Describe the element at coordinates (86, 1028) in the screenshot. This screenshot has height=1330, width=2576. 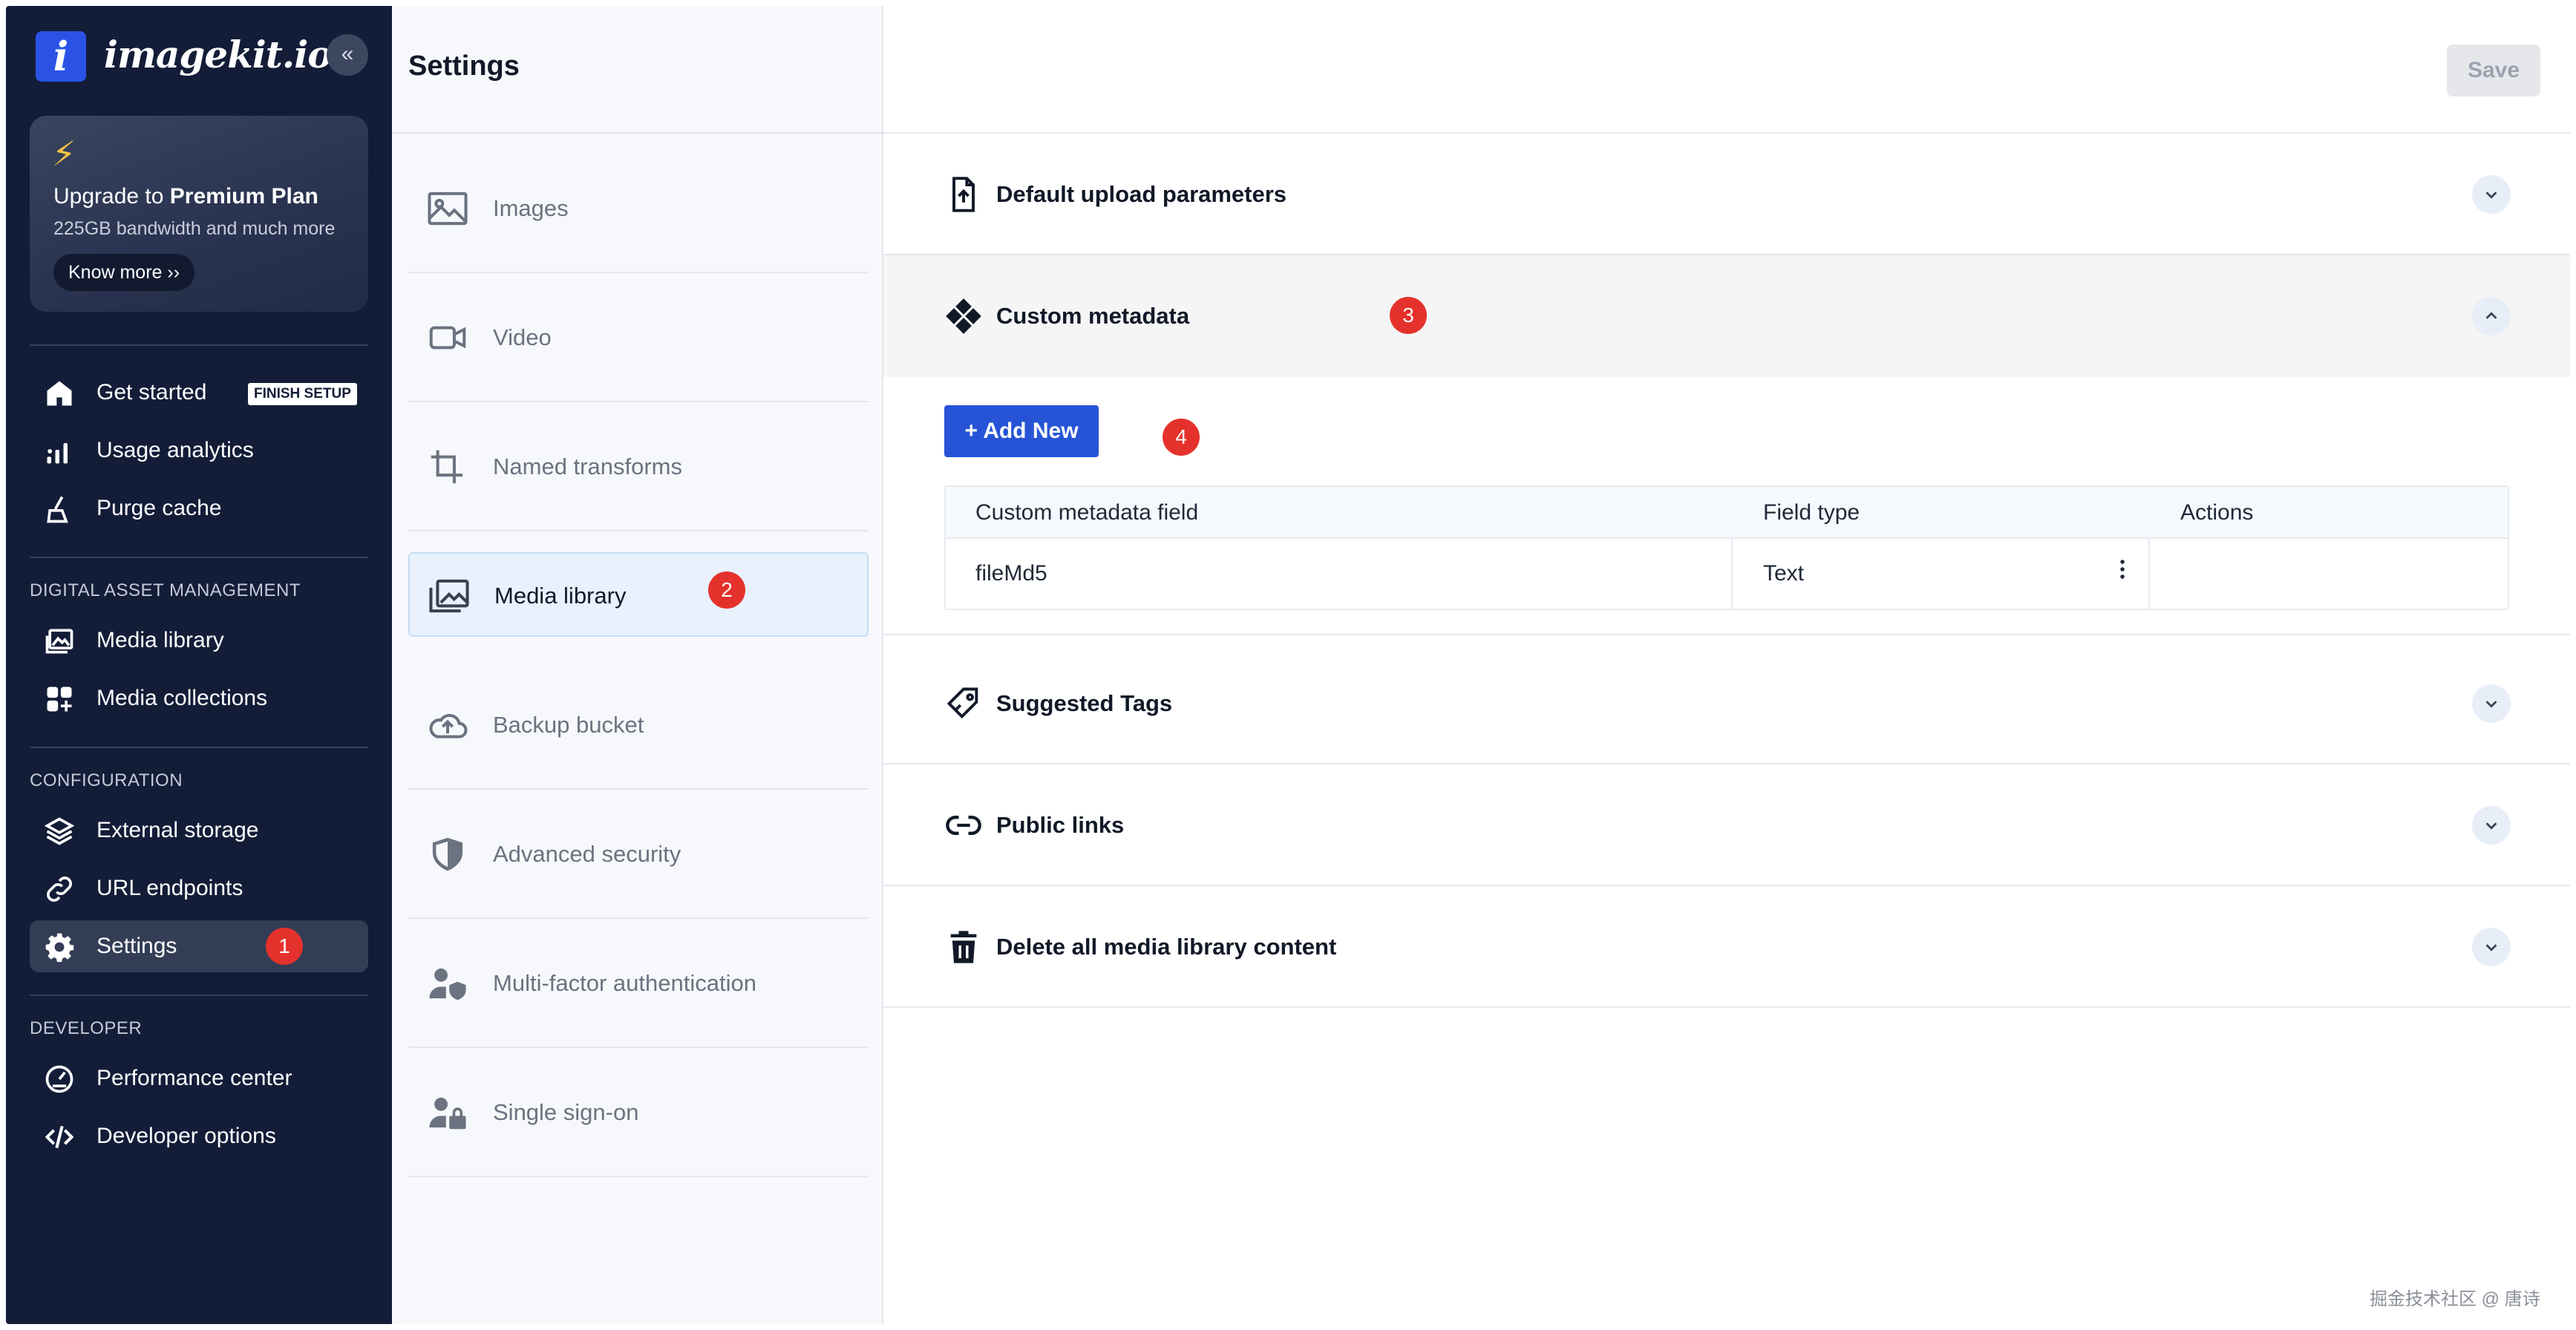
I see `section-heading-developer: DEVELOPER` at that location.